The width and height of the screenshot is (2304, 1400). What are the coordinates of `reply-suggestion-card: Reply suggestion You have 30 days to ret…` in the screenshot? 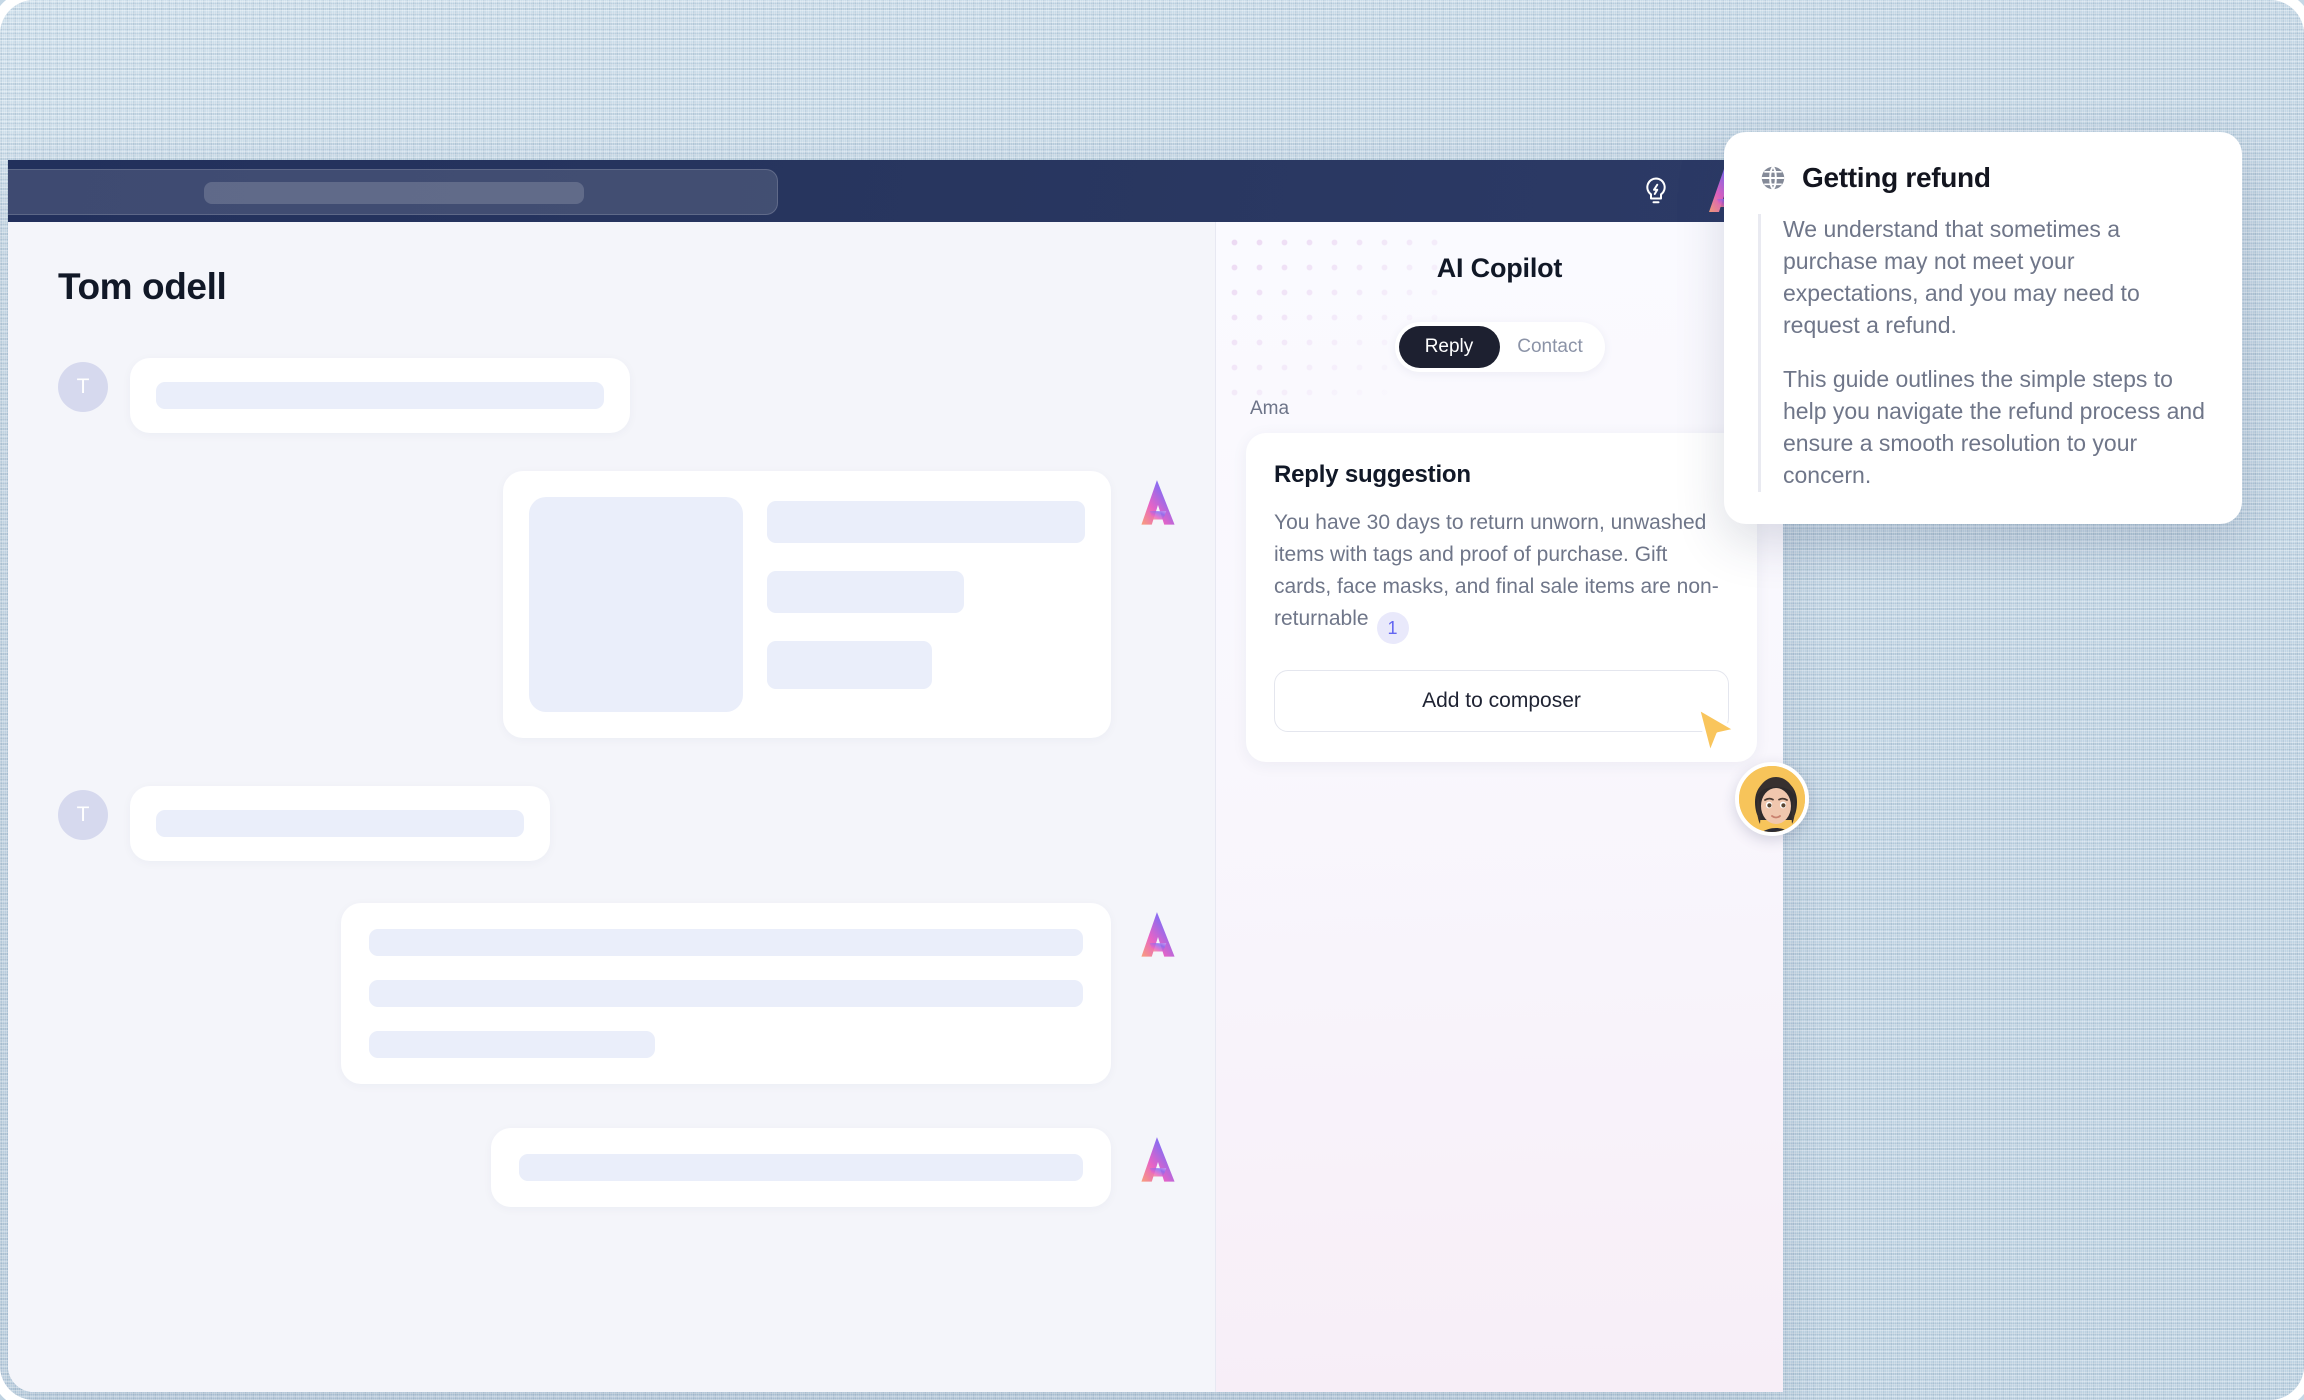 It's located at (1501, 598).